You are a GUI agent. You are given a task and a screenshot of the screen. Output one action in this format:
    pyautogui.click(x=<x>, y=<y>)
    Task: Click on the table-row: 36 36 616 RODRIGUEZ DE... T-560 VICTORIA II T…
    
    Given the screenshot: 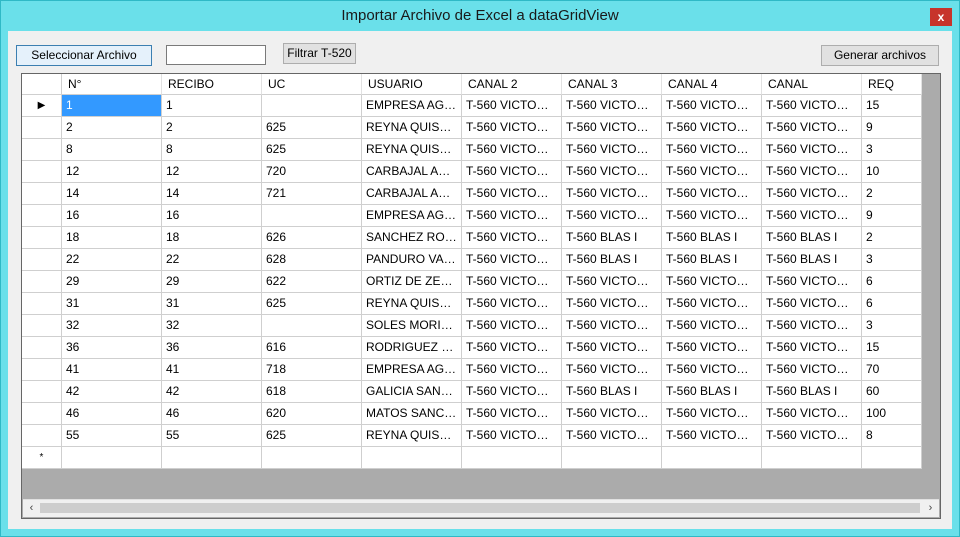 What is the action you would take?
    pyautogui.click(x=472, y=348)
    